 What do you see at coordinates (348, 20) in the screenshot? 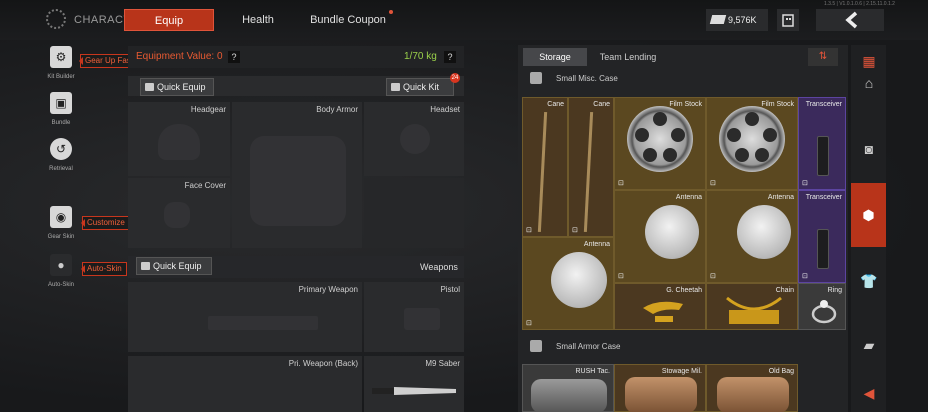
I see `tab-bundle-coupon: Bundle Coupon` at bounding box center [348, 20].